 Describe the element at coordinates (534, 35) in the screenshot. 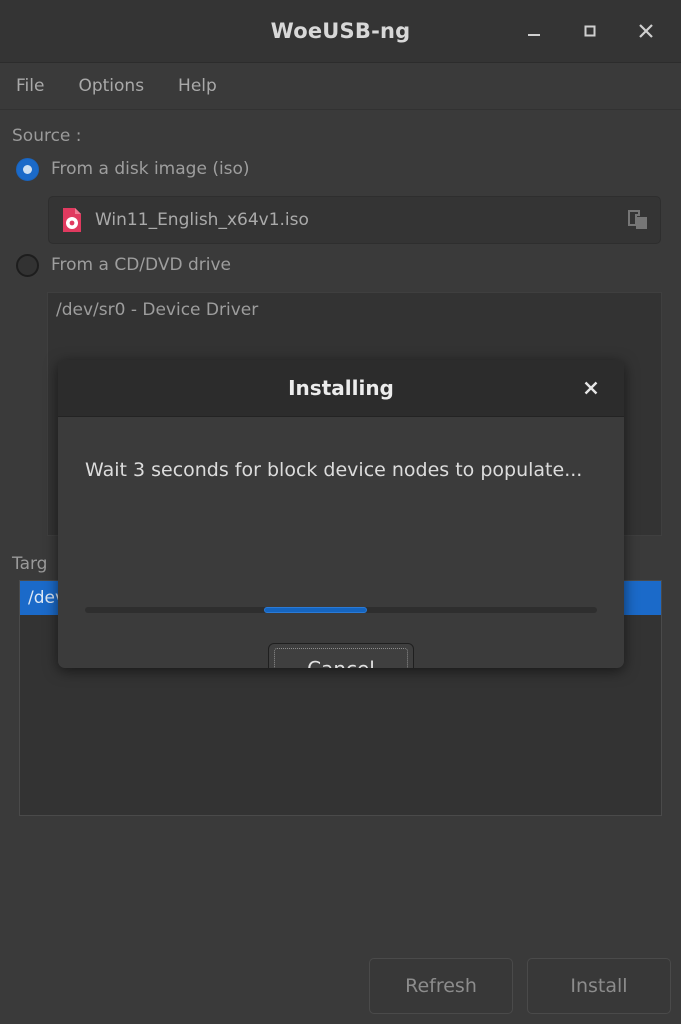

I see `minimize-icon` at that location.